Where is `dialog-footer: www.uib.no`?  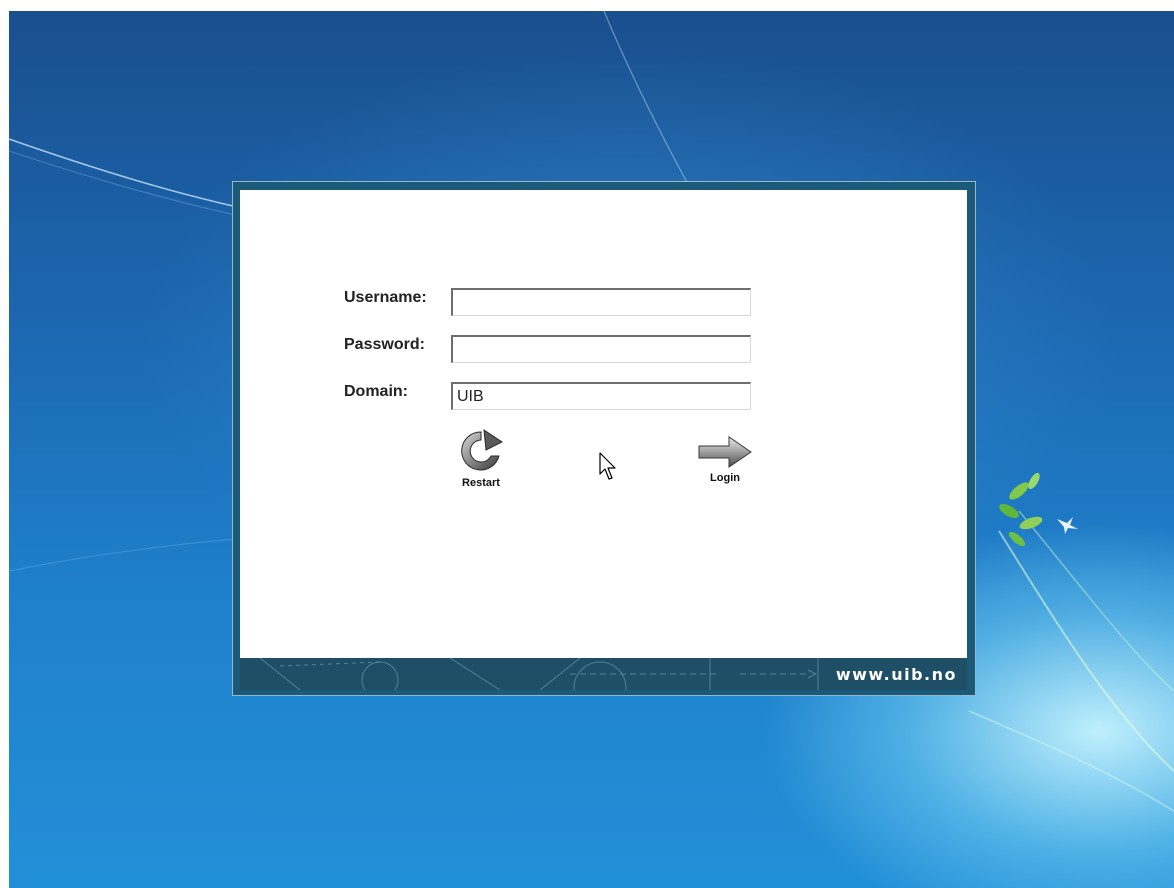 dialog-footer: www.uib.no is located at coordinates (603, 674).